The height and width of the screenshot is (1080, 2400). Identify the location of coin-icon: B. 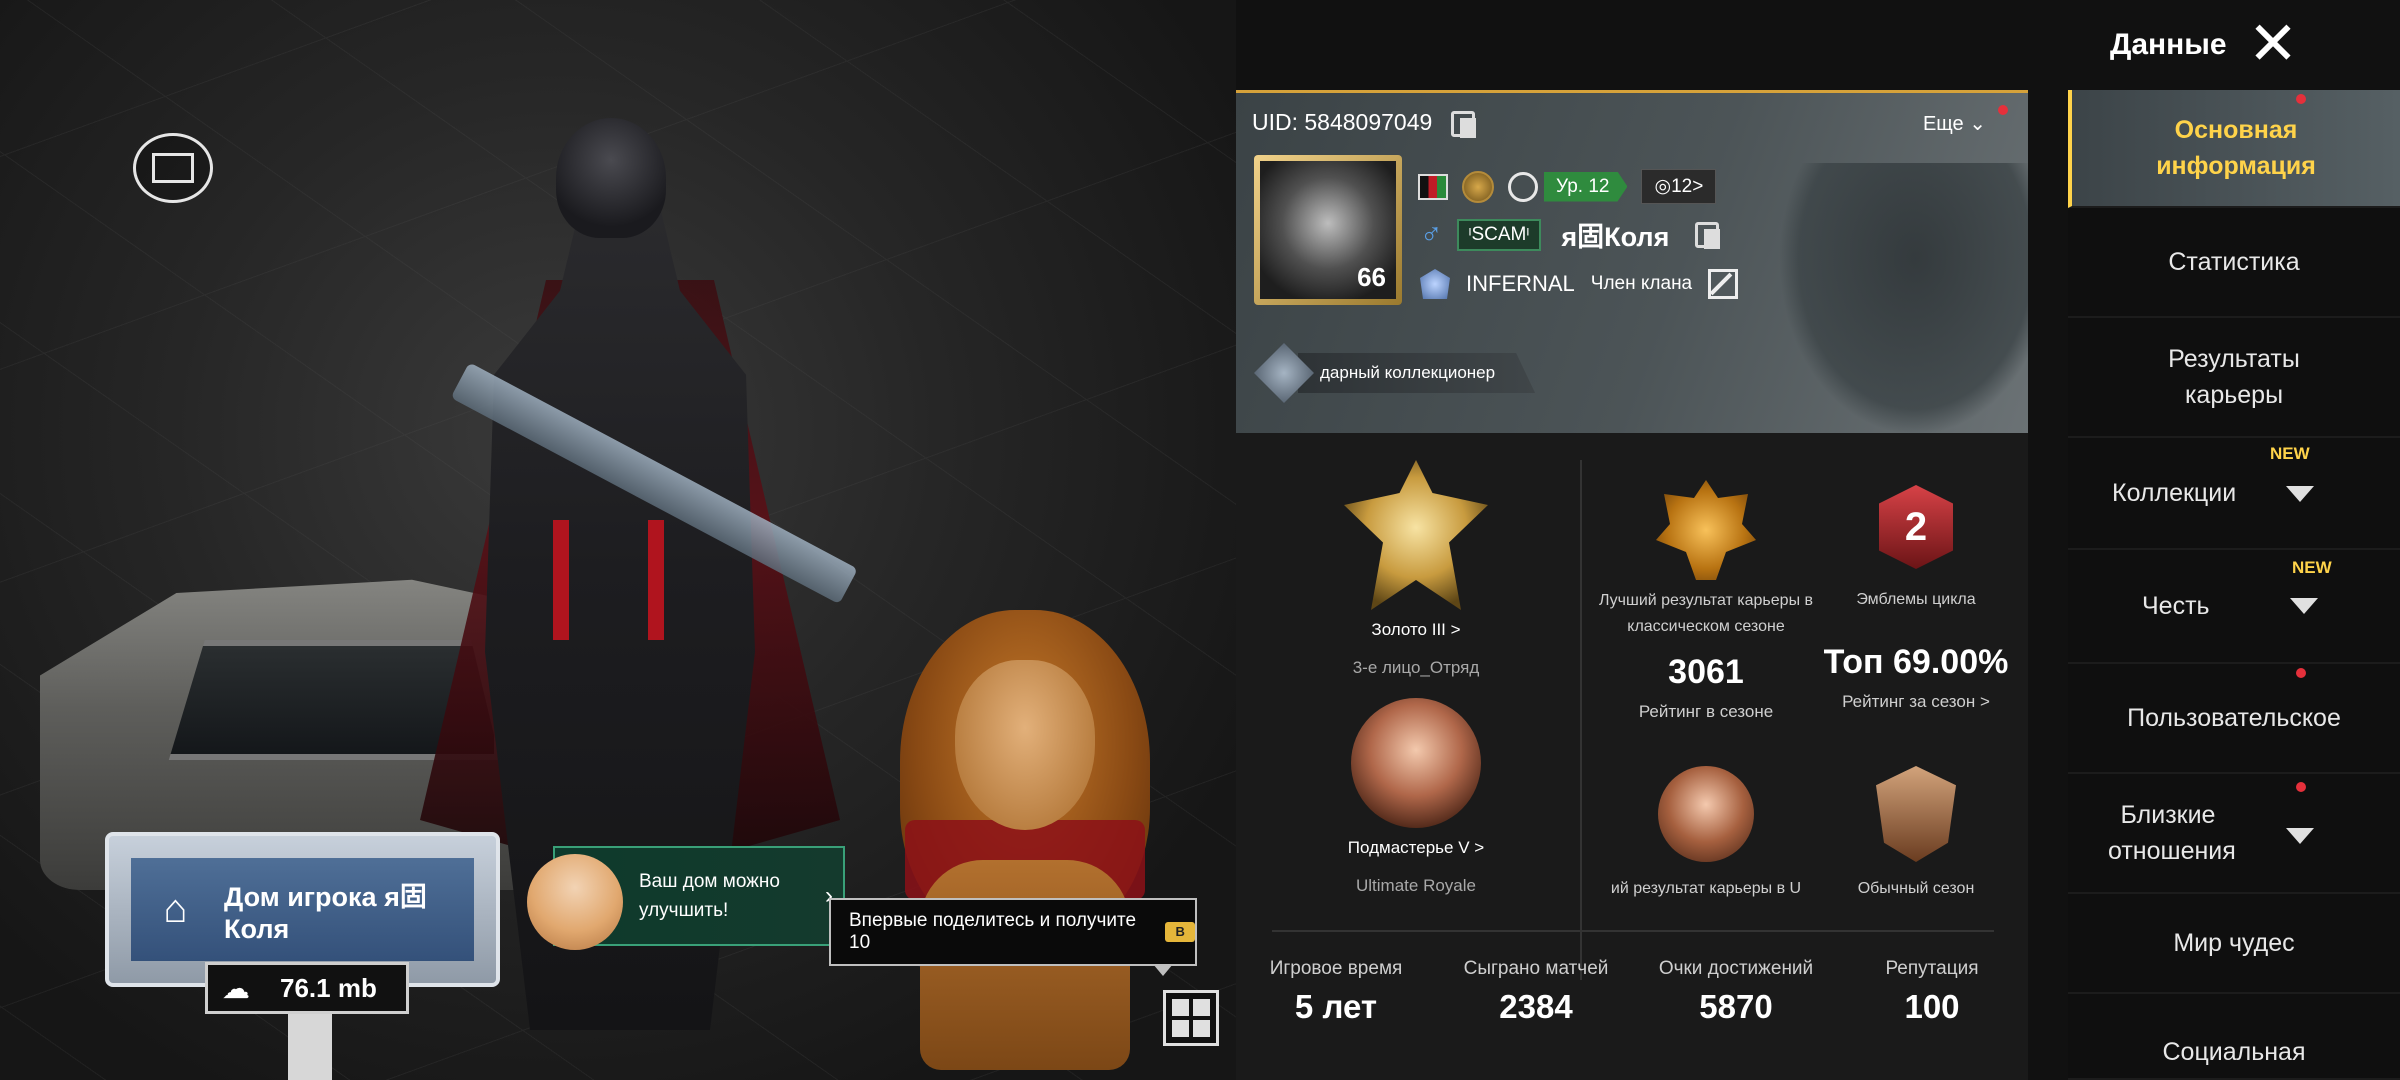
(1180, 932).